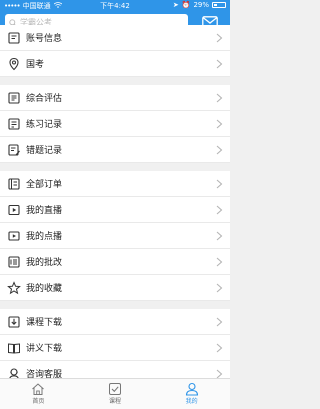  I want to click on menu-item-label: 我的收藏, so click(44, 289).